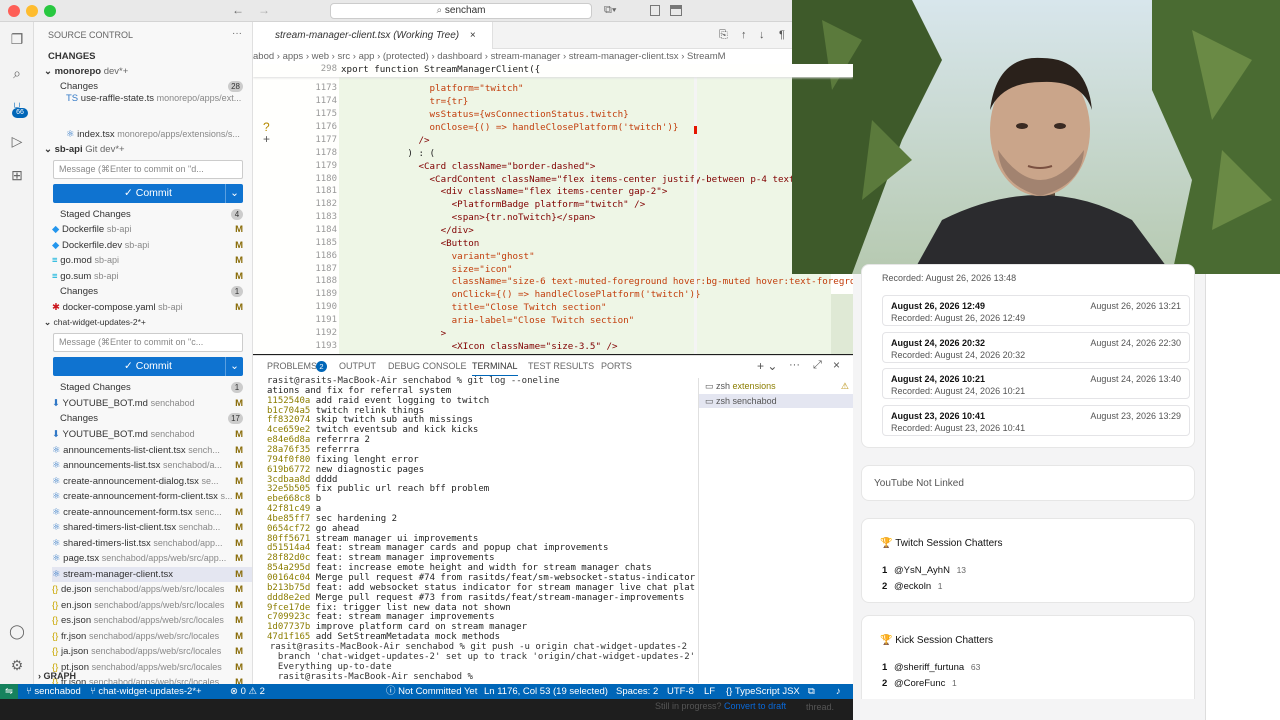 The width and height of the screenshot is (1280, 720). I want to click on list-item: ≡ go.sum sb-api M, so click(152, 276).